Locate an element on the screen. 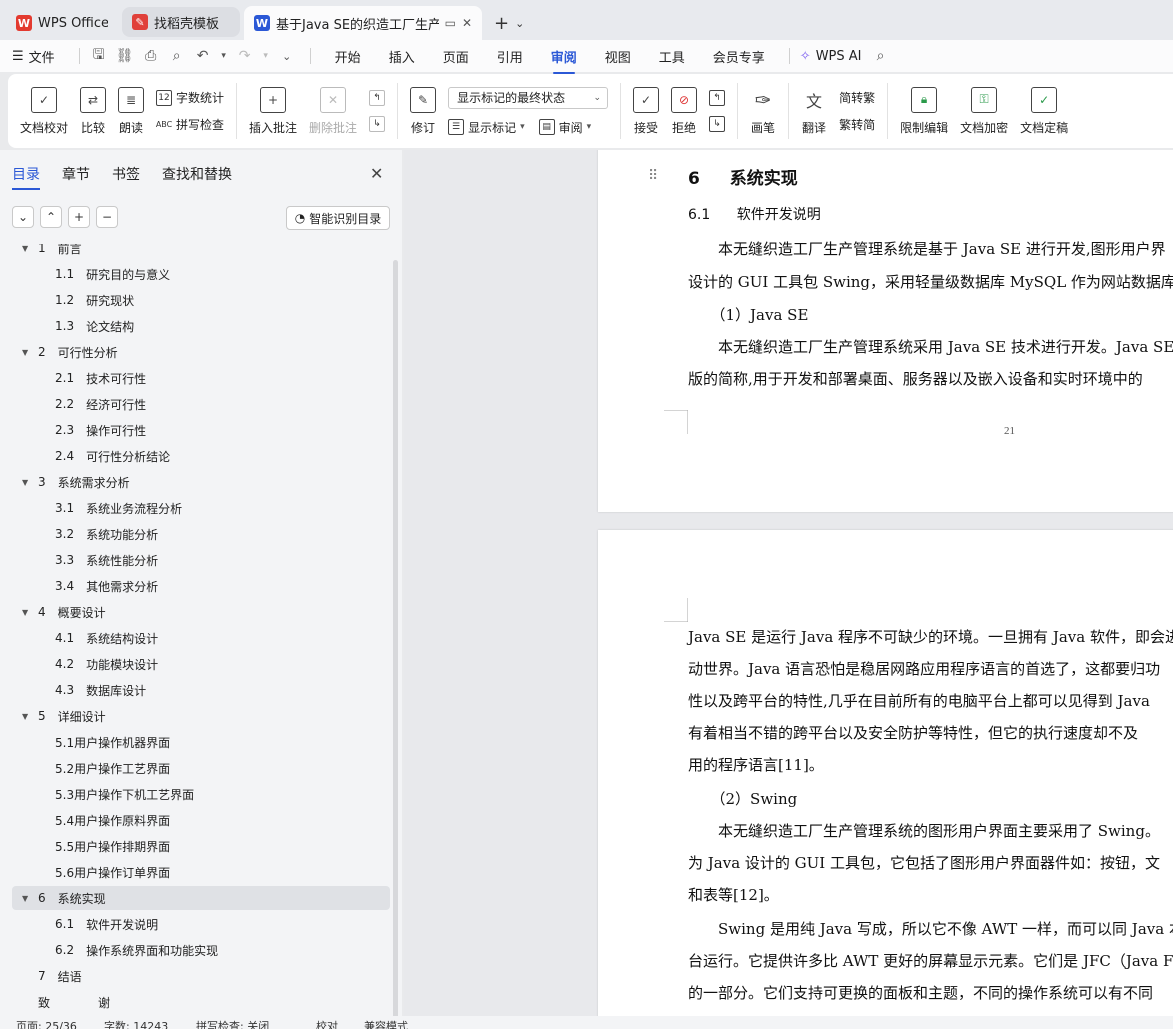 This screenshot has height=1029, width=1173. read-aloud-button: ≣ 朗读 is located at coordinates (131, 111).